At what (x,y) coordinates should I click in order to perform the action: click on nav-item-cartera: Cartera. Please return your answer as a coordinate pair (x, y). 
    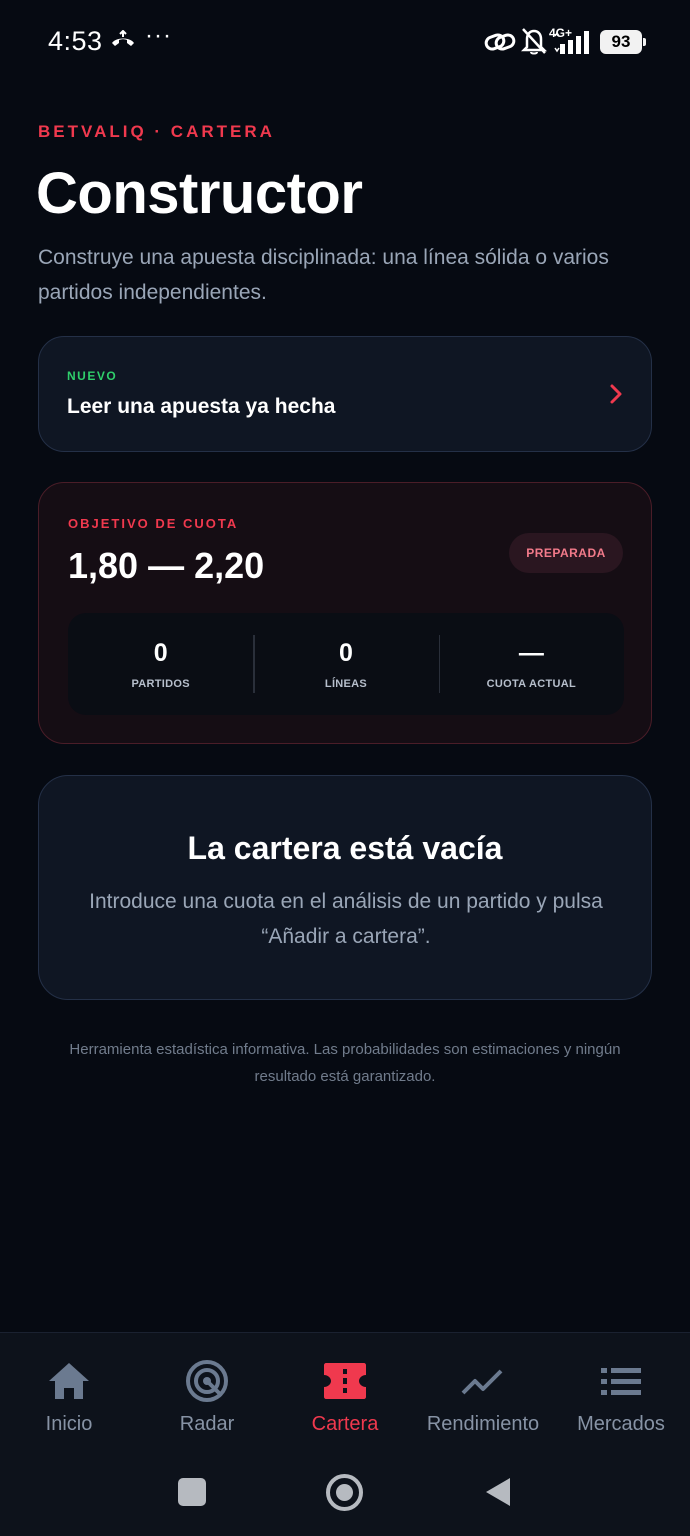
    Looking at the image, I should click on (345, 1398).